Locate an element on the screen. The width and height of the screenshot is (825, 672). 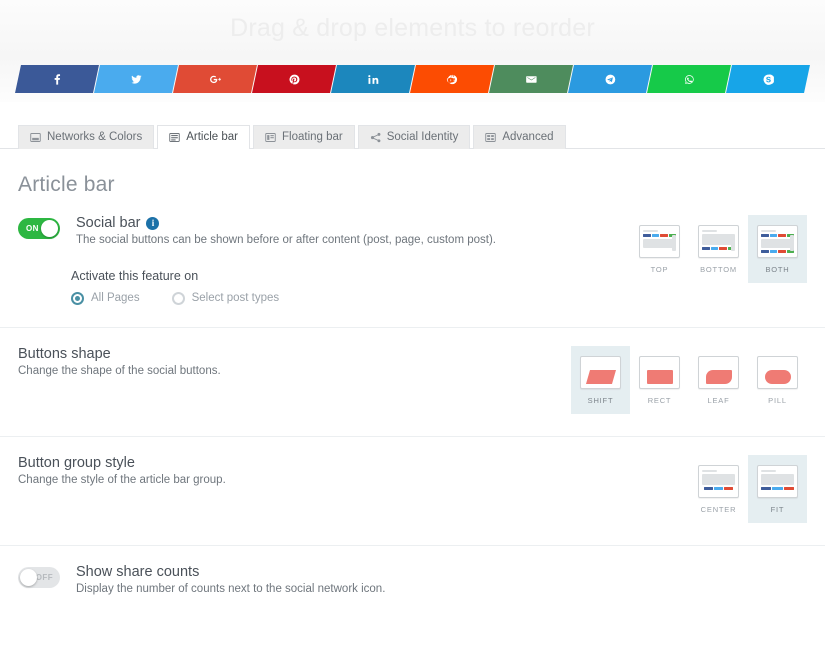
social-bar-title-row: Social bar i is located at coordinates (286, 223).